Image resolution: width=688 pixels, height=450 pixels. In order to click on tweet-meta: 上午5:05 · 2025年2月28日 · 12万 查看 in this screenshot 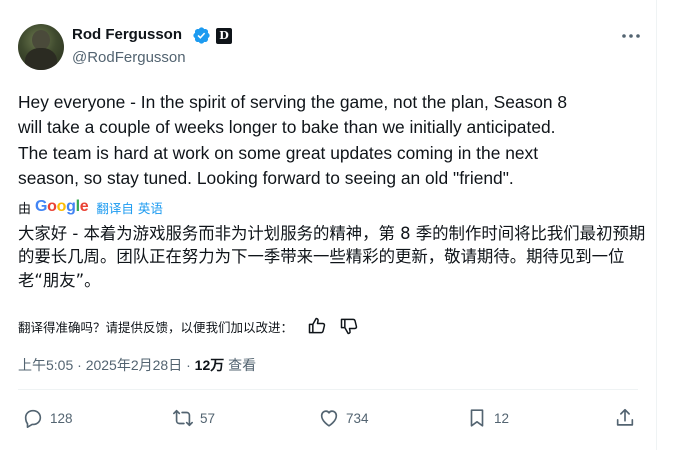, I will do `click(137, 365)`.